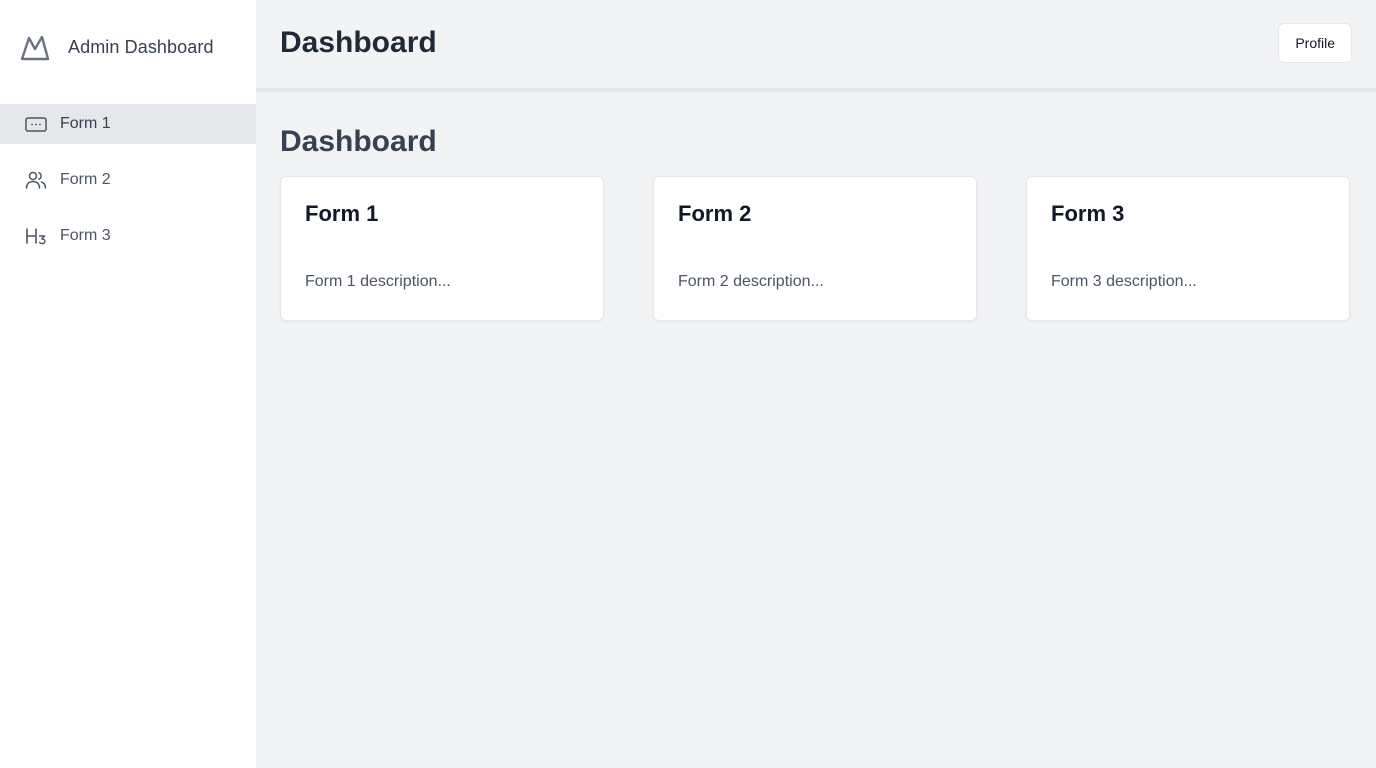 This screenshot has height=768, width=1376. What do you see at coordinates (358, 42) in the screenshot?
I see `page-title: Dashboard` at bounding box center [358, 42].